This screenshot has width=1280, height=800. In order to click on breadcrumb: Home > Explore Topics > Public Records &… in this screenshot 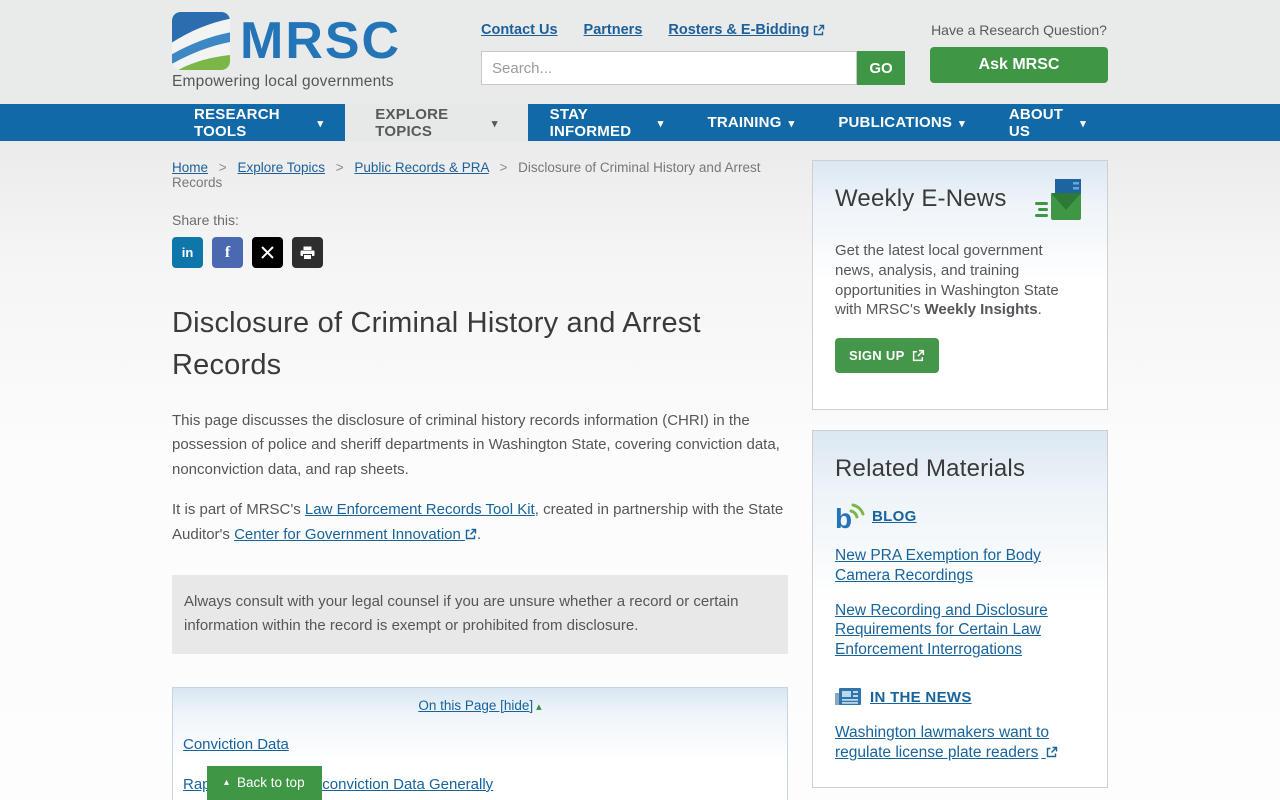, I will do `click(480, 175)`.